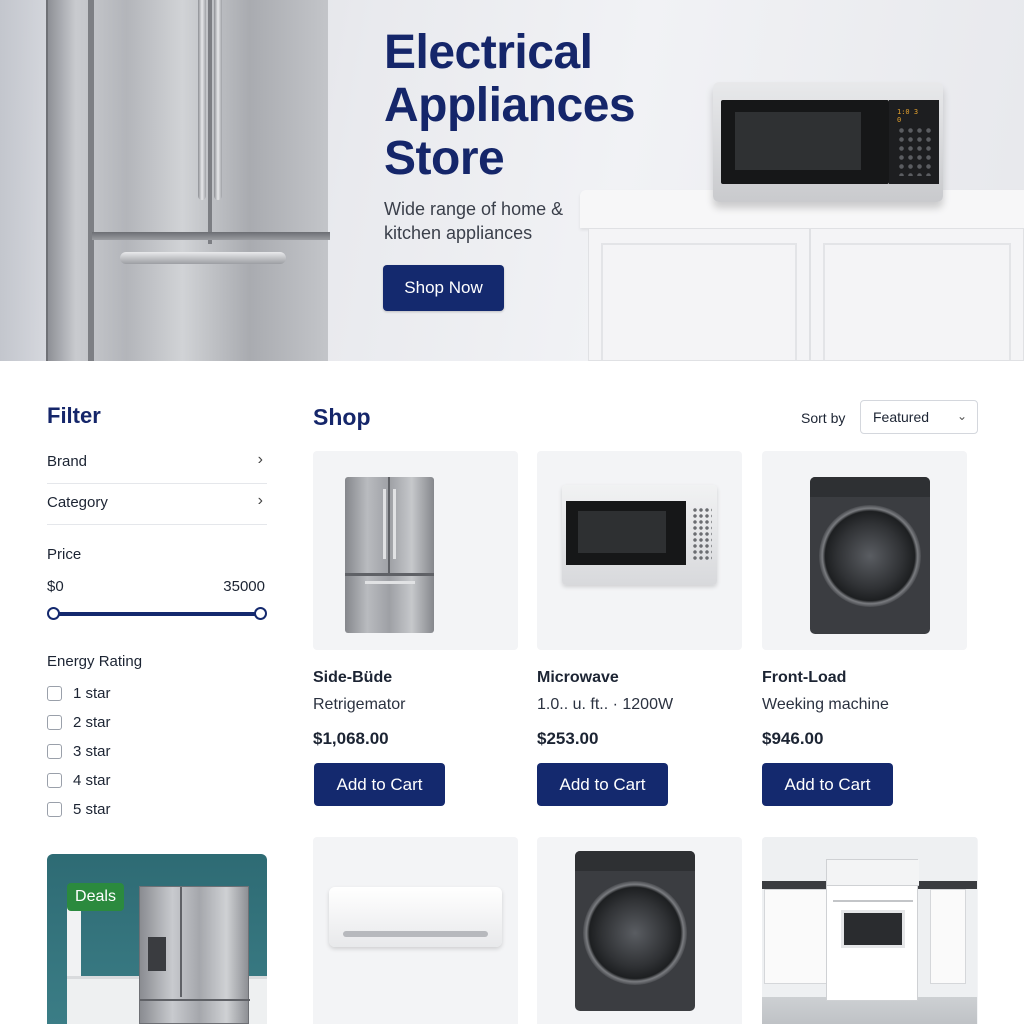  I want to click on sort-value: Featured, so click(901, 417).